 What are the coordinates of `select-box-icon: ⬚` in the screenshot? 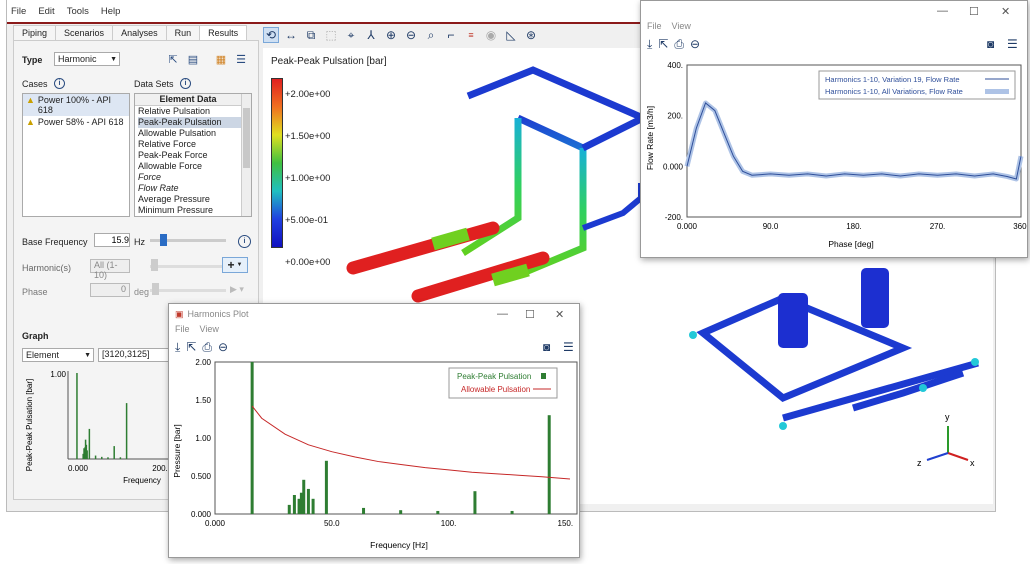 It's located at (331, 35).